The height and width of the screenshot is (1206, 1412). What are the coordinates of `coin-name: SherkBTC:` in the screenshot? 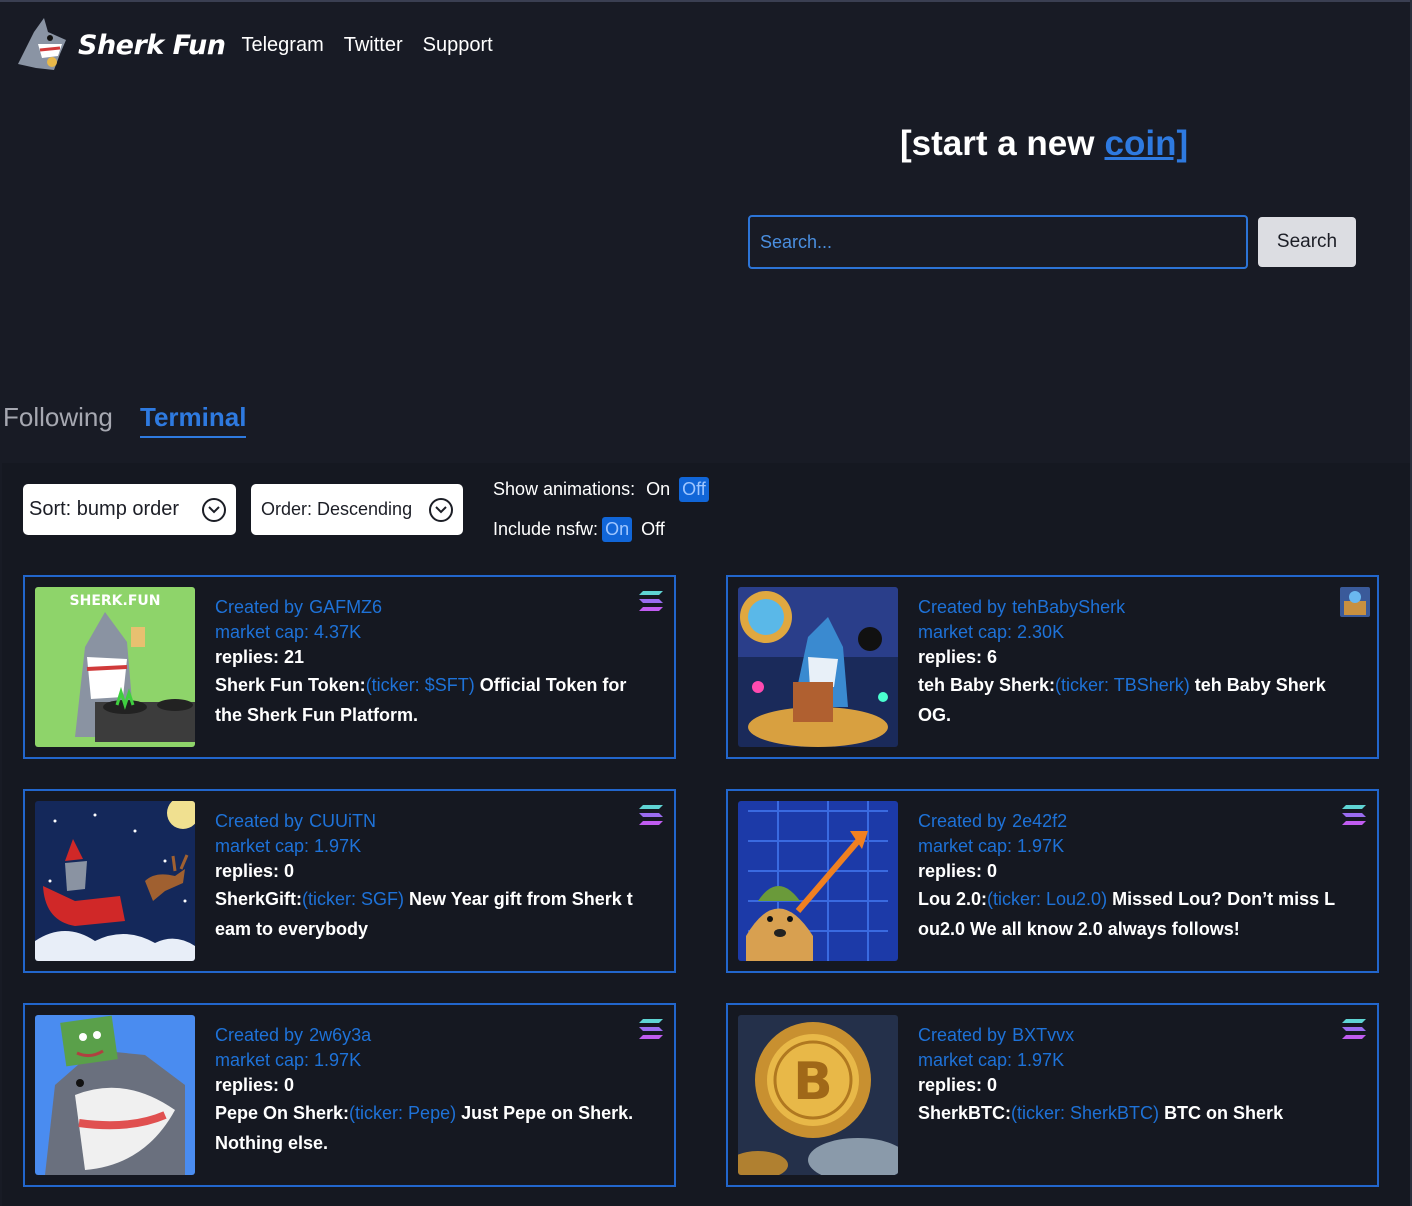 It's located at (965, 1113).